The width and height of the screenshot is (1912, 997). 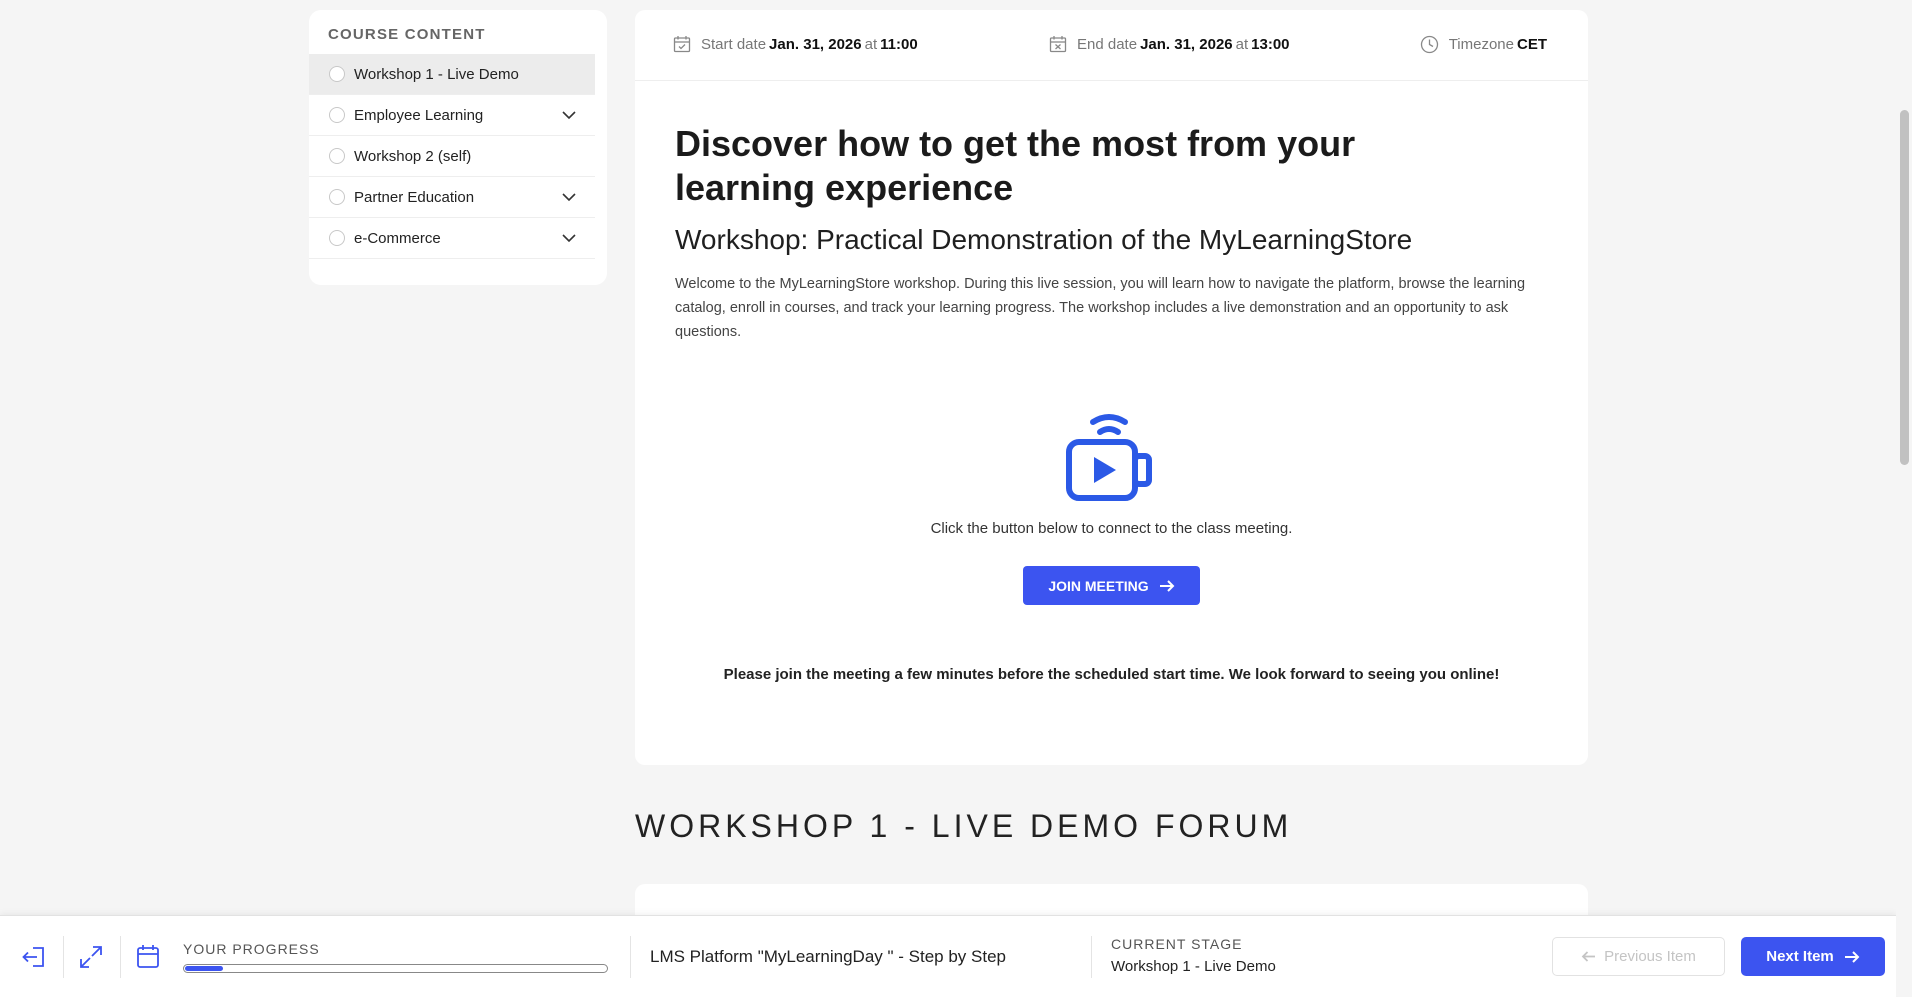 What do you see at coordinates (419, 115) in the screenshot?
I see `course-item-label: Employee Learning` at bounding box center [419, 115].